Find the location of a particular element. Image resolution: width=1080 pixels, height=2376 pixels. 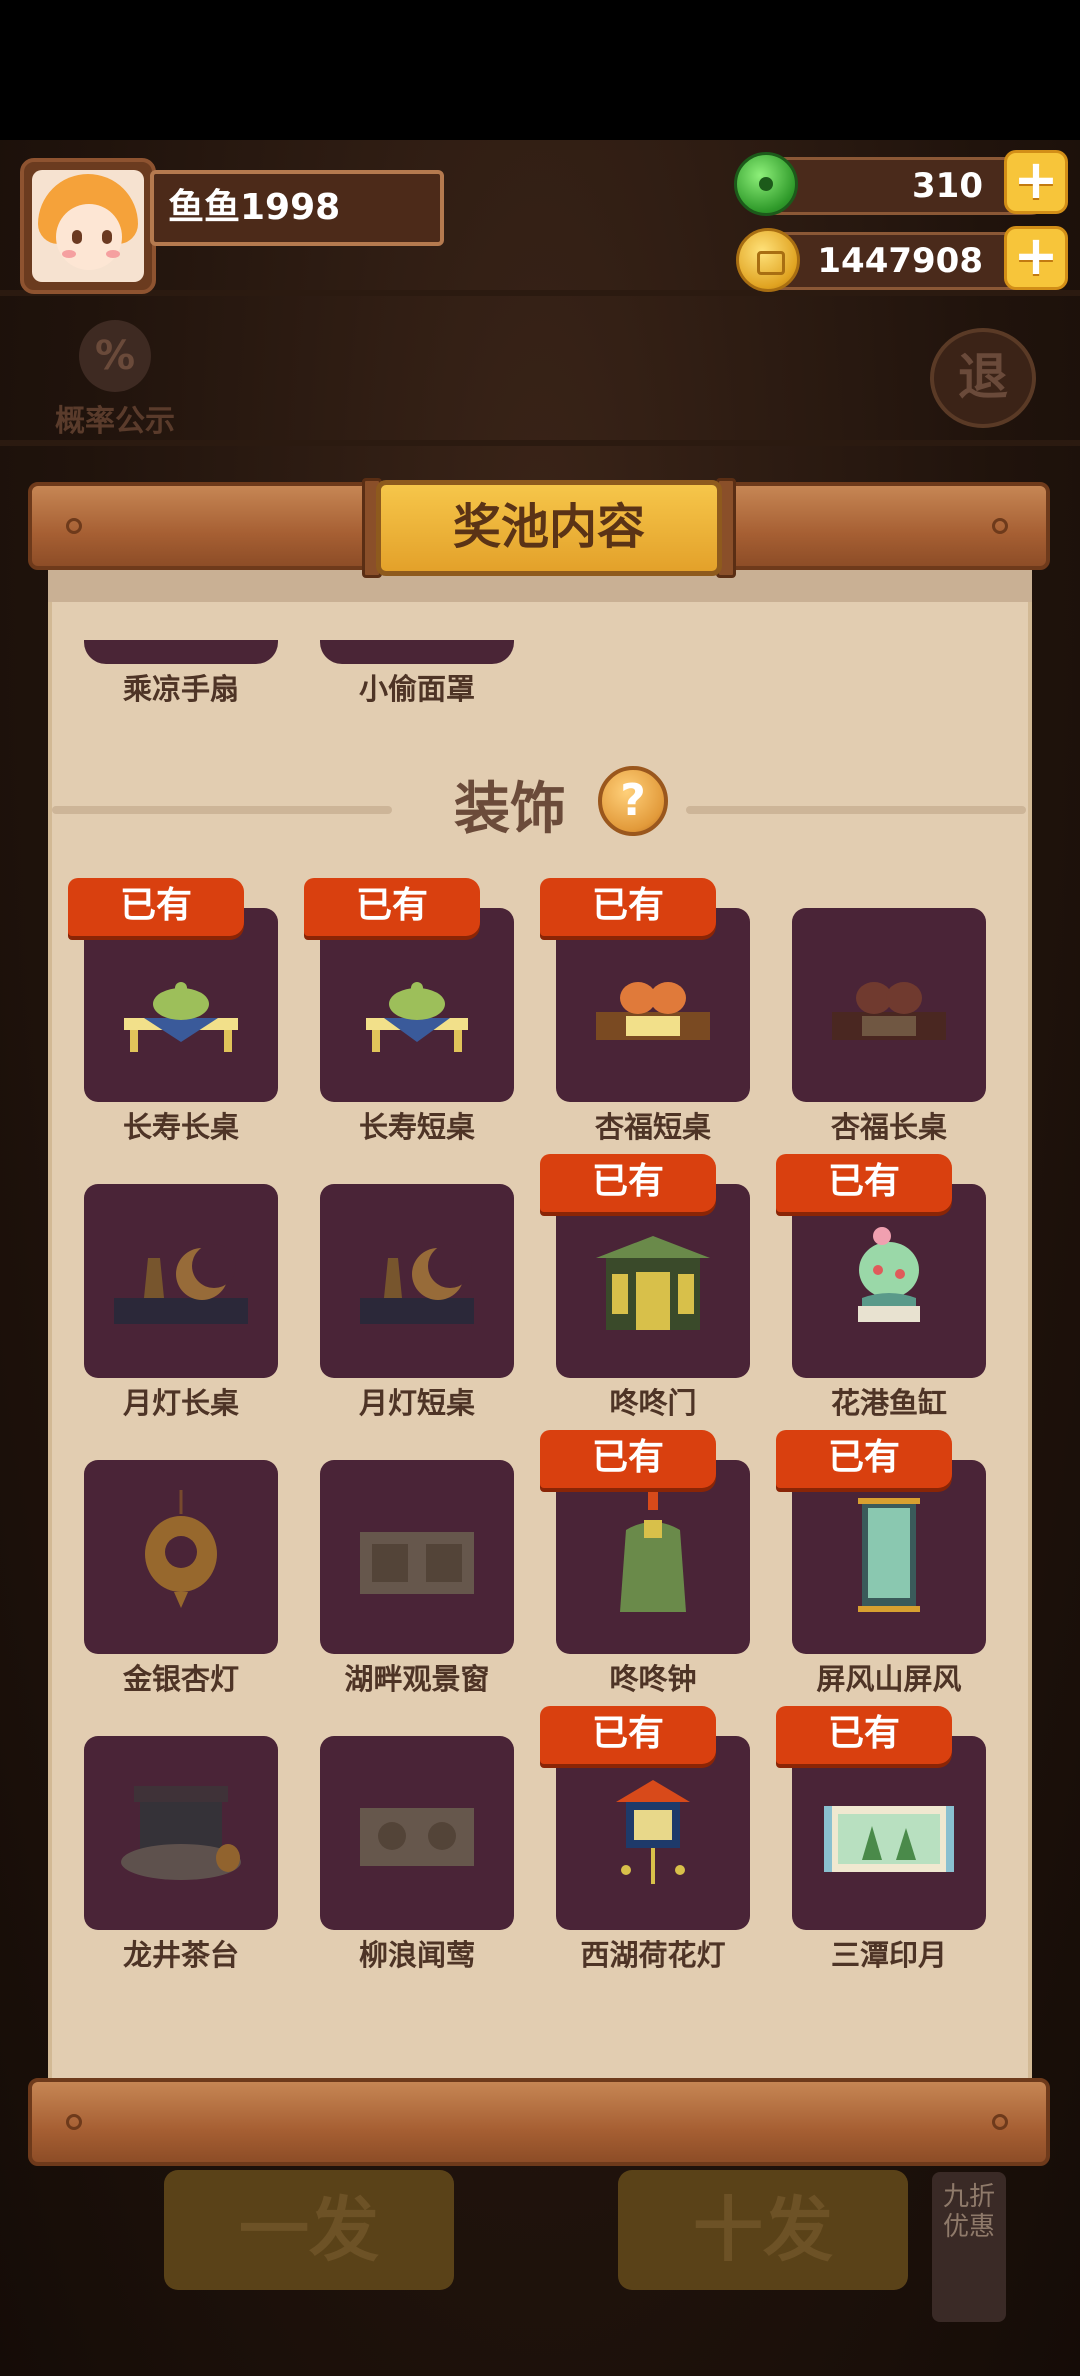

jade-icon is located at coordinates (766, 184).